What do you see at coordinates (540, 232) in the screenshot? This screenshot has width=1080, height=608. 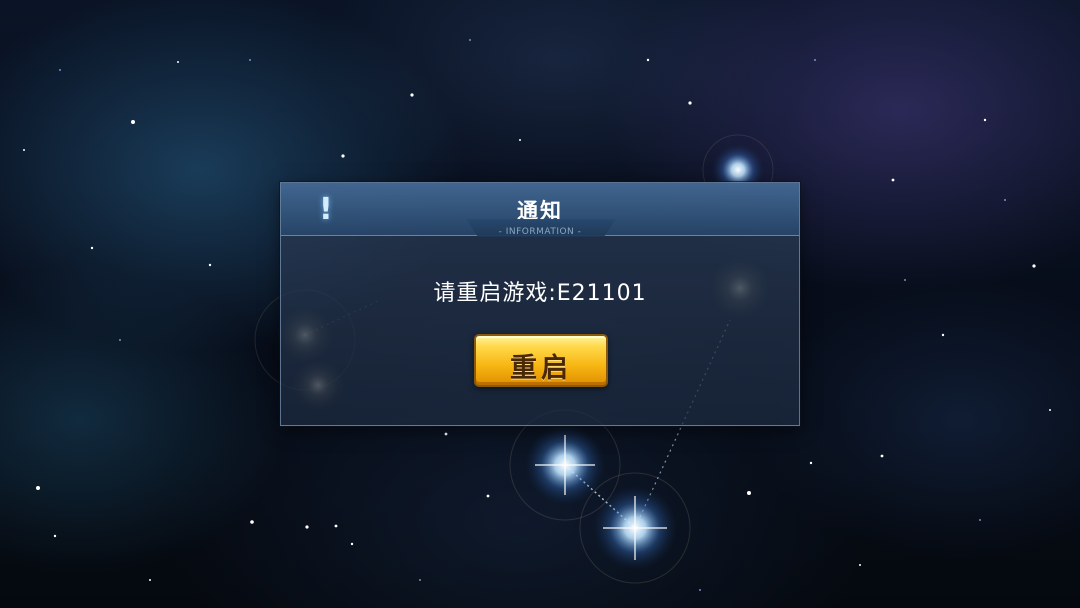 I see `dialog-subtitle: - INFORMATION -` at bounding box center [540, 232].